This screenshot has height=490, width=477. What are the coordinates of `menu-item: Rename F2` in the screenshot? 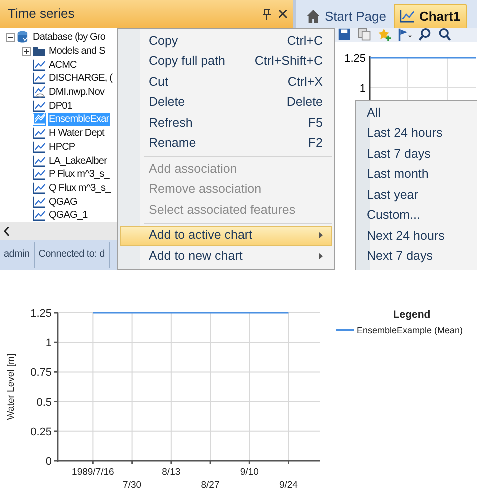 It's located at (226, 144).